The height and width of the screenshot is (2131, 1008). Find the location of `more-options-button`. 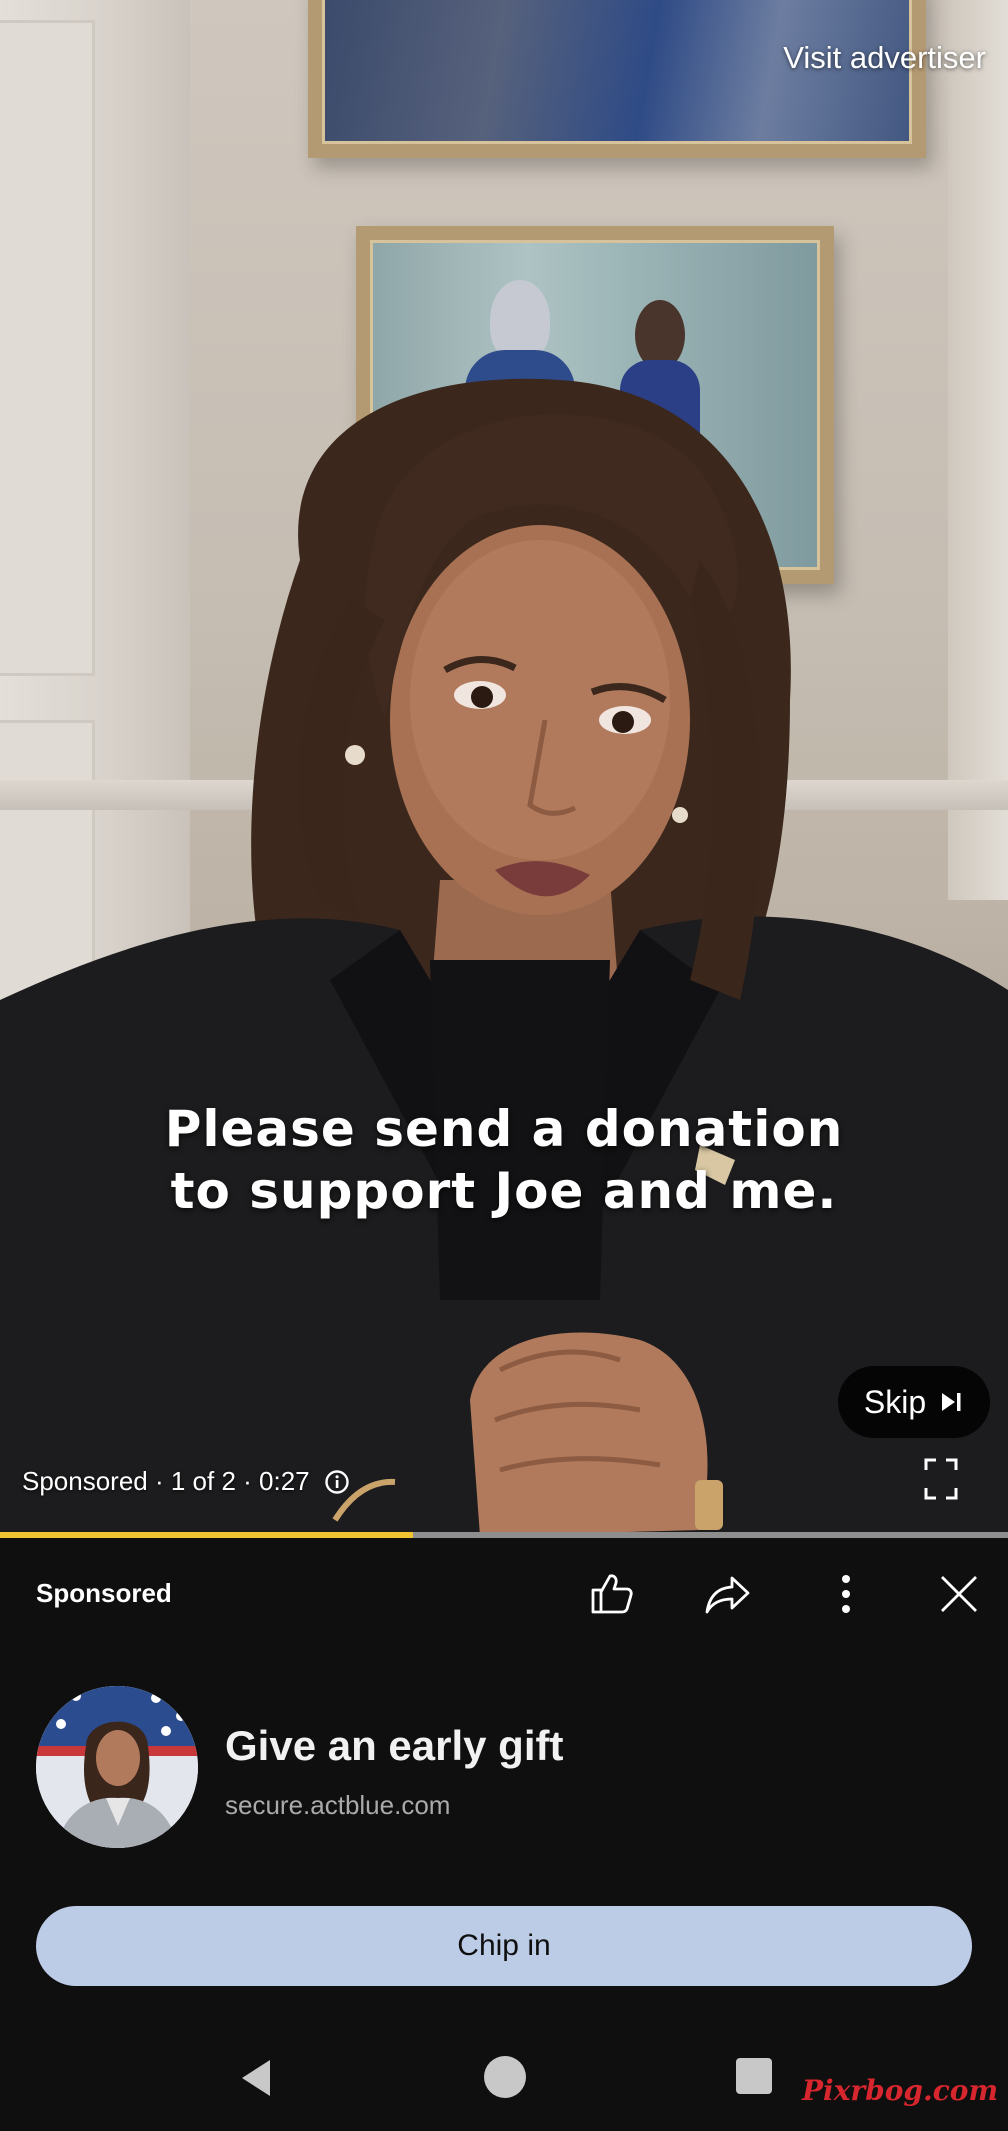

more-options-button is located at coordinates (846, 1594).